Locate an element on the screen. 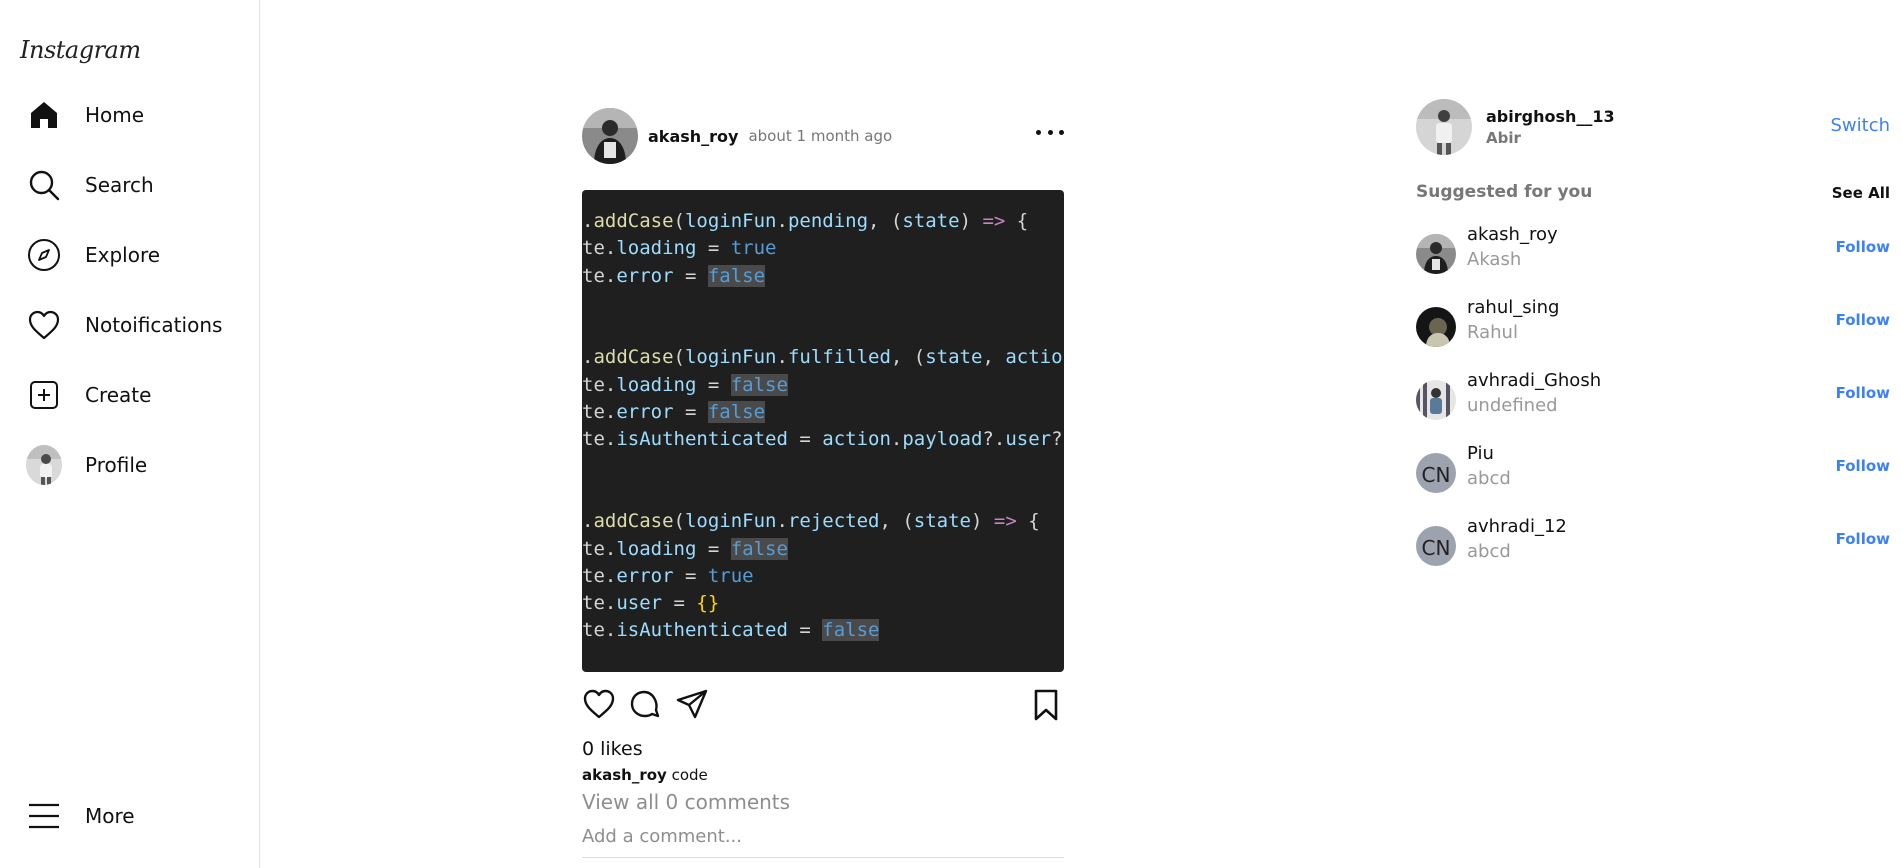  post-username: akash_roy is located at coordinates (693, 136).